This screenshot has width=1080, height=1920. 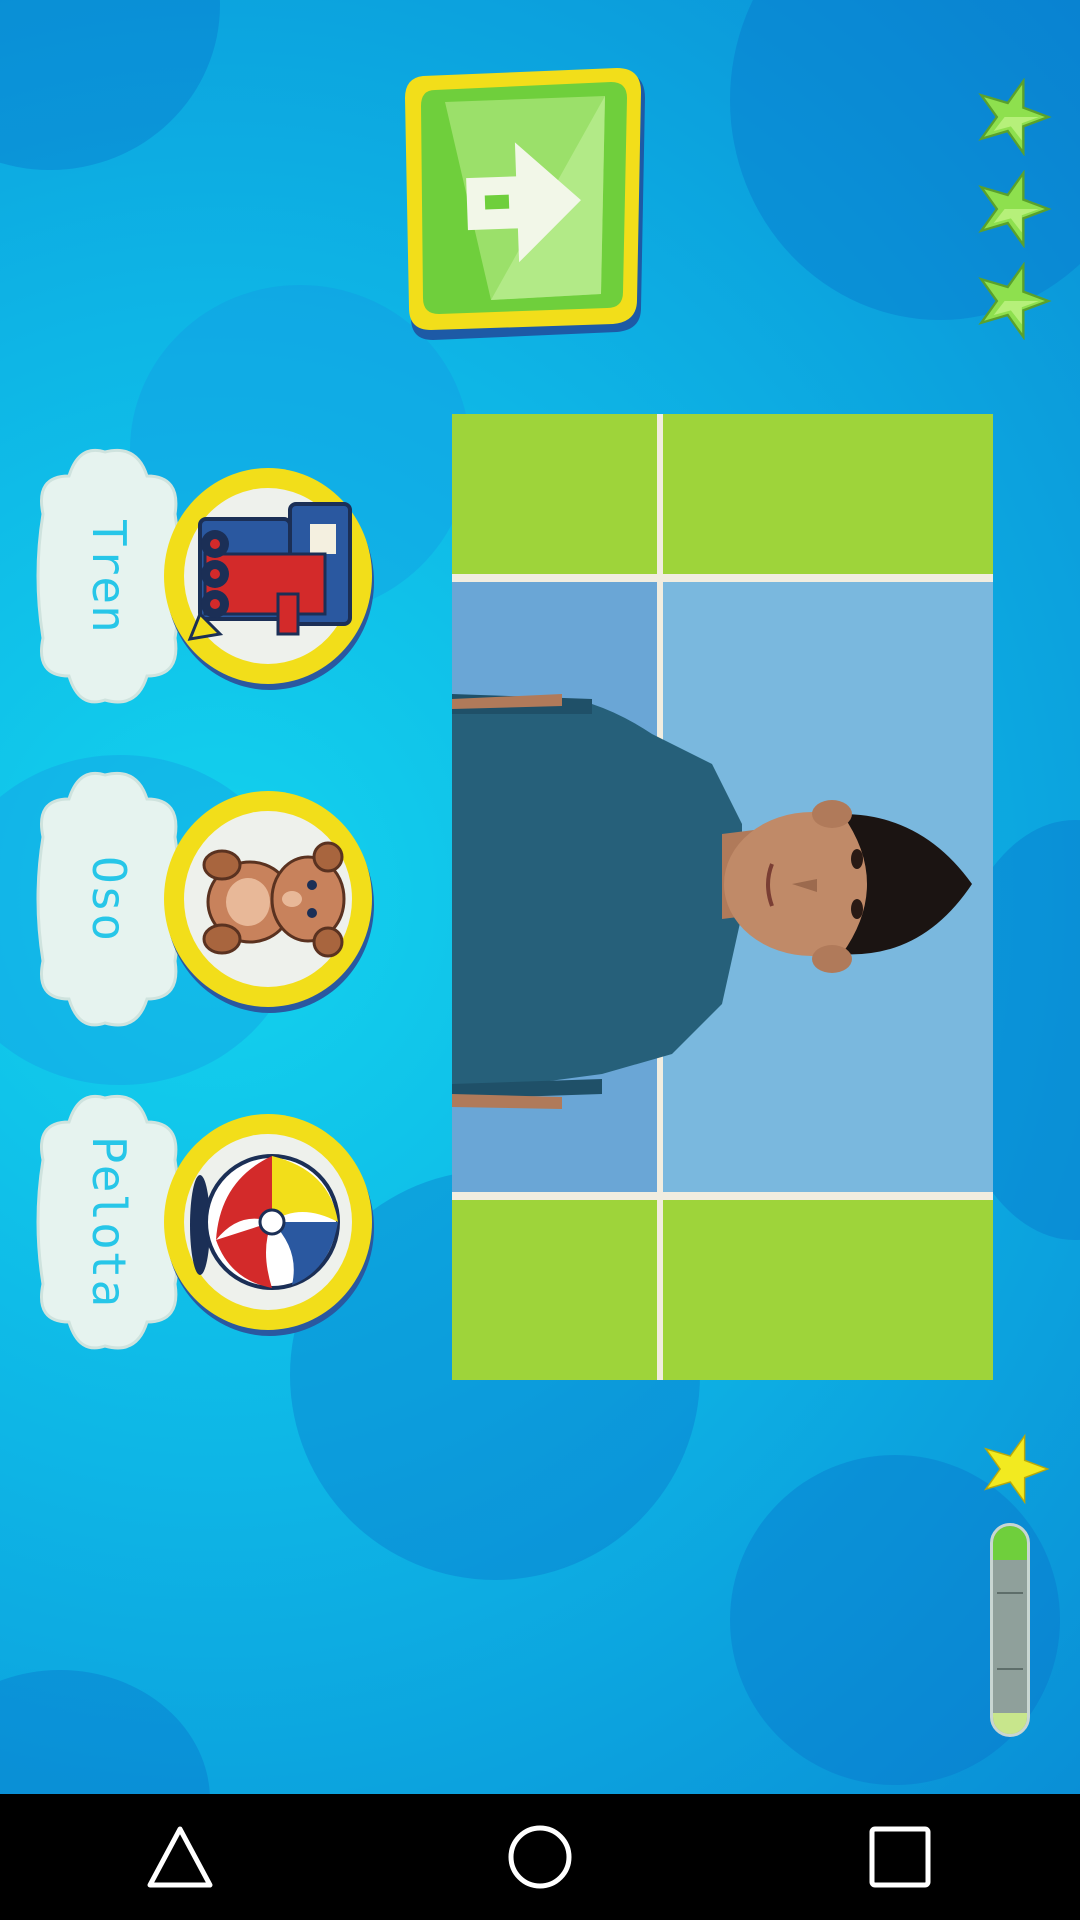 I want to click on option-label: Tren, so click(x=109, y=576).